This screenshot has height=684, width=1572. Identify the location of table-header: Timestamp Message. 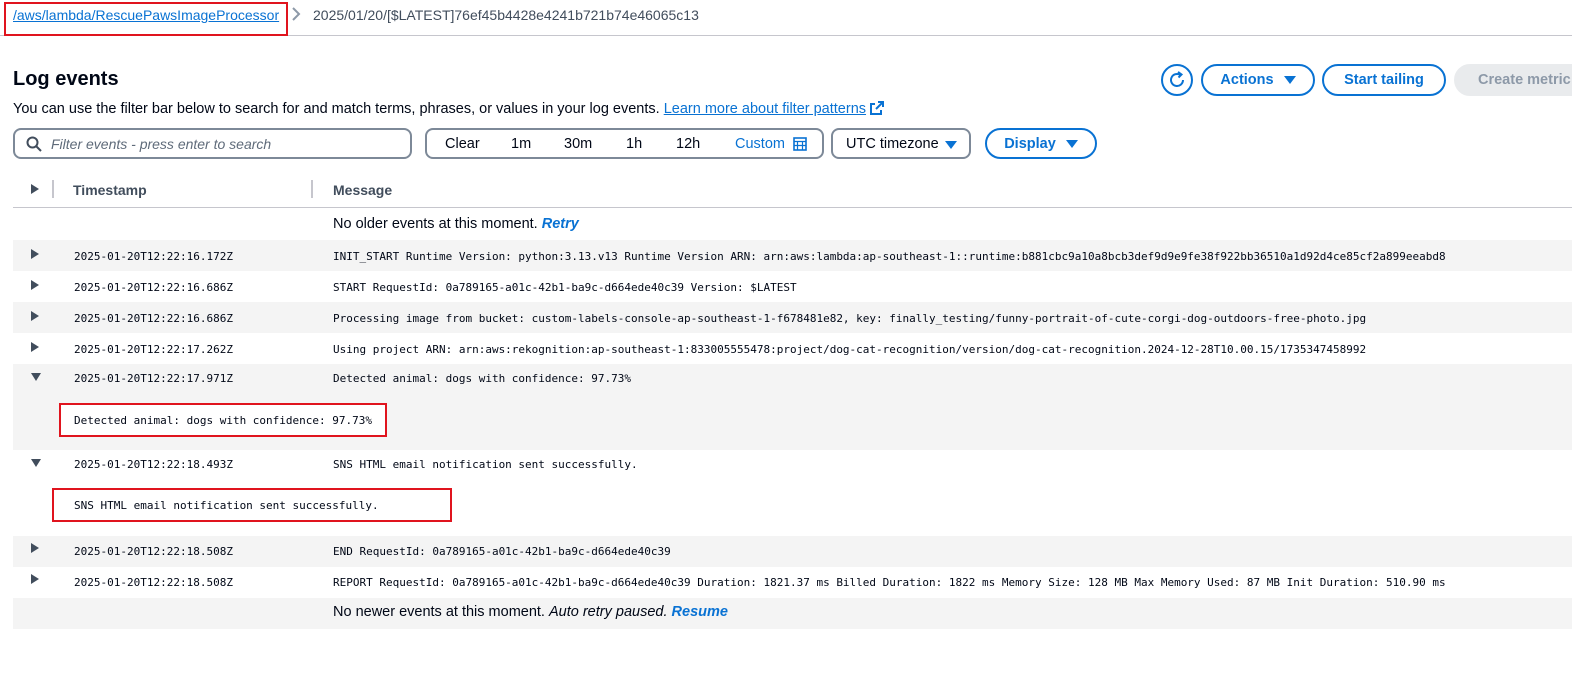
(792, 191).